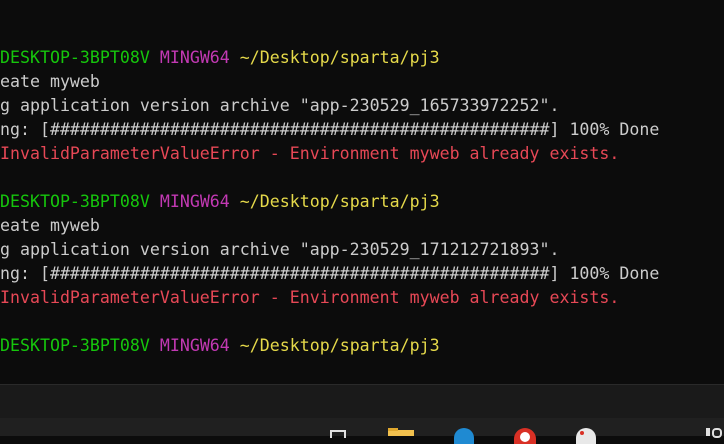 The height and width of the screenshot is (444, 724). What do you see at coordinates (587, 436) in the screenshot?
I see `paint-icon` at bounding box center [587, 436].